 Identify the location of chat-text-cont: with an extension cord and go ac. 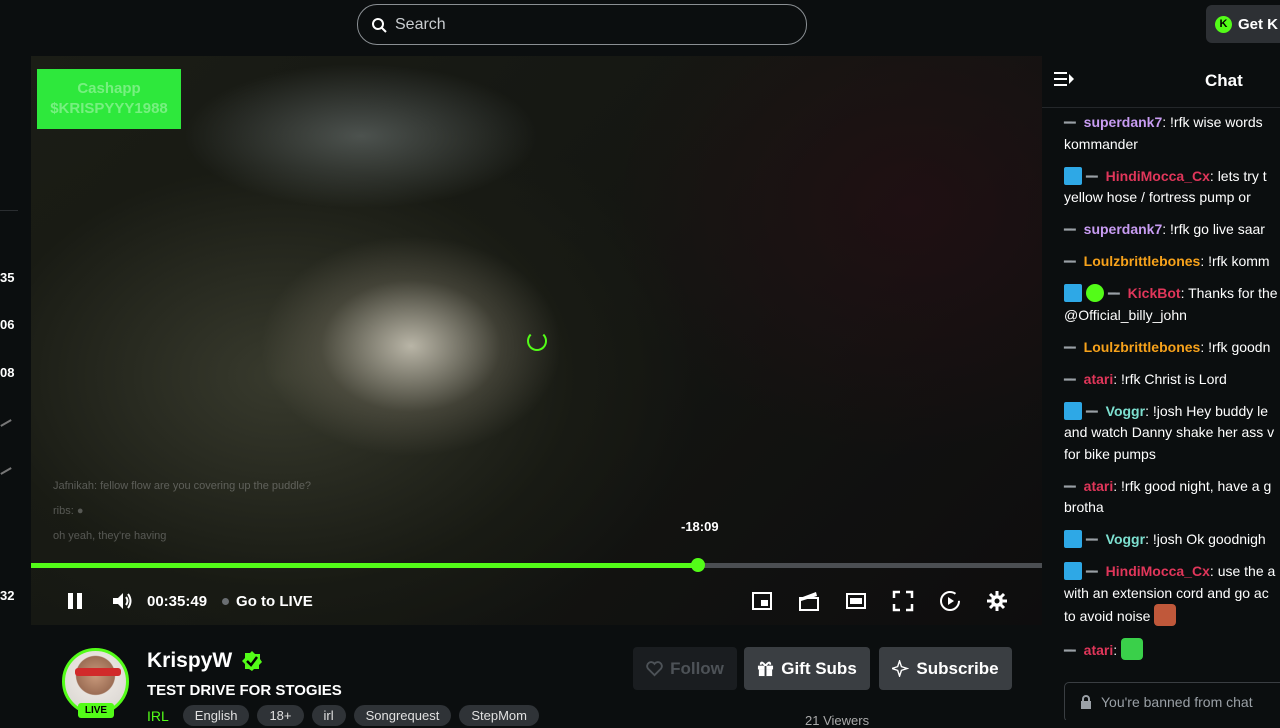
(1166, 592).